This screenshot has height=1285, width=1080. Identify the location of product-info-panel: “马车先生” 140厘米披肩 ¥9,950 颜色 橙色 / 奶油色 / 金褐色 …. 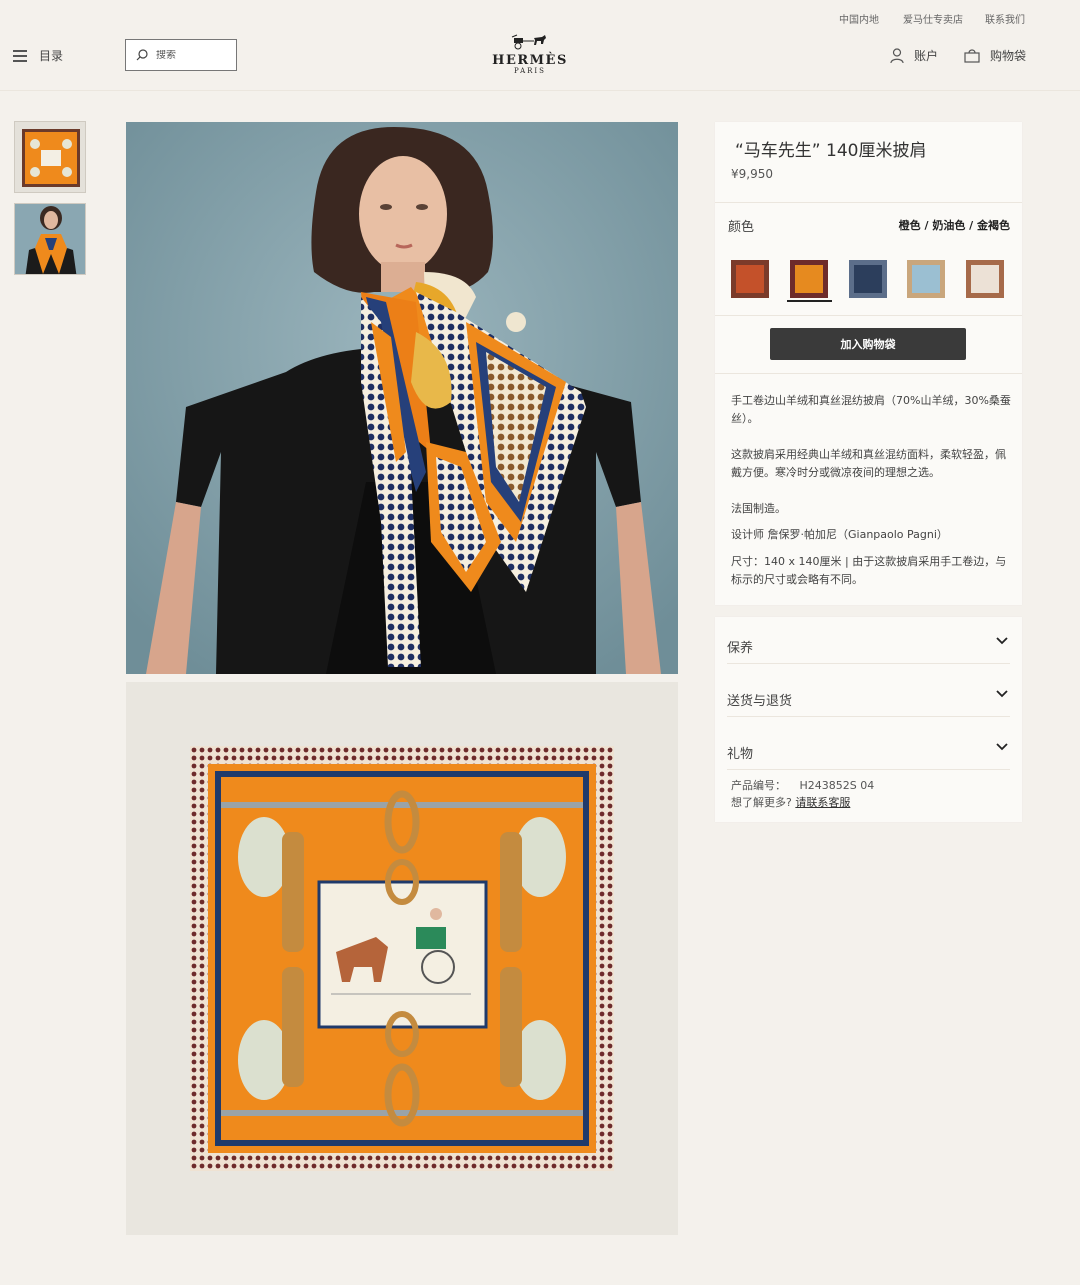
(868, 363).